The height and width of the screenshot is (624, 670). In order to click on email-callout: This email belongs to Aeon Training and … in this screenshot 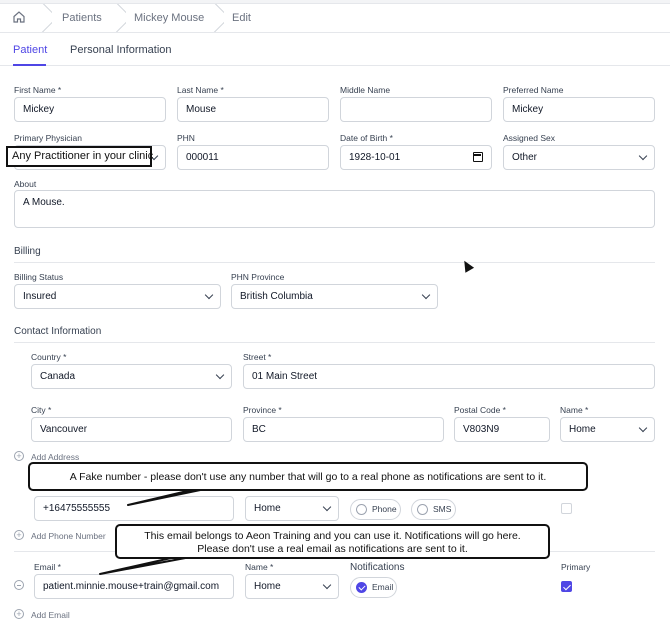, I will do `click(332, 541)`.